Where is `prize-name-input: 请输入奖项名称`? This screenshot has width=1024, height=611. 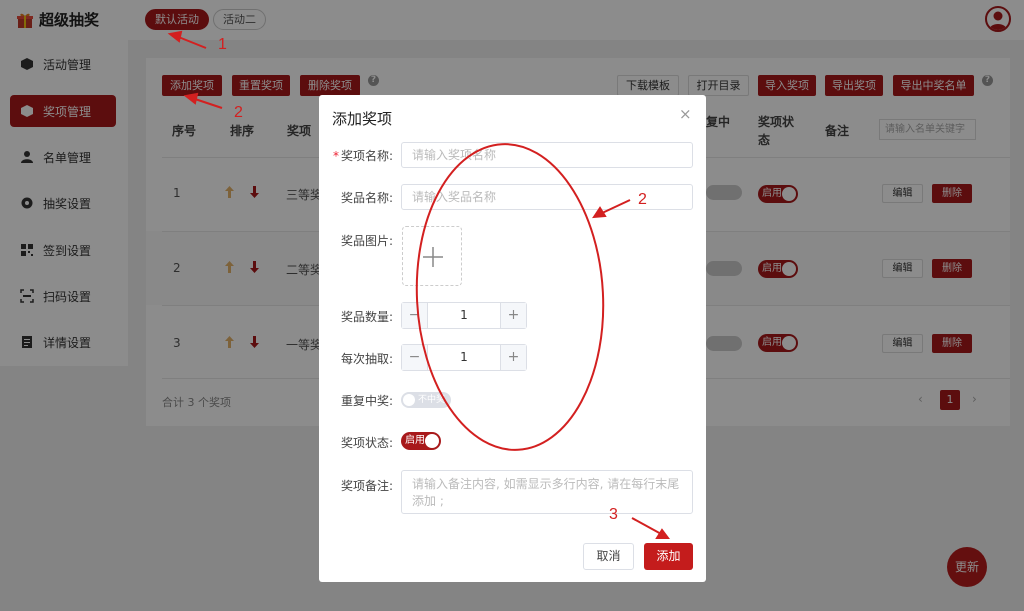 prize-name-input: 请输入奖项名称 is located at coordinates (547, 155).